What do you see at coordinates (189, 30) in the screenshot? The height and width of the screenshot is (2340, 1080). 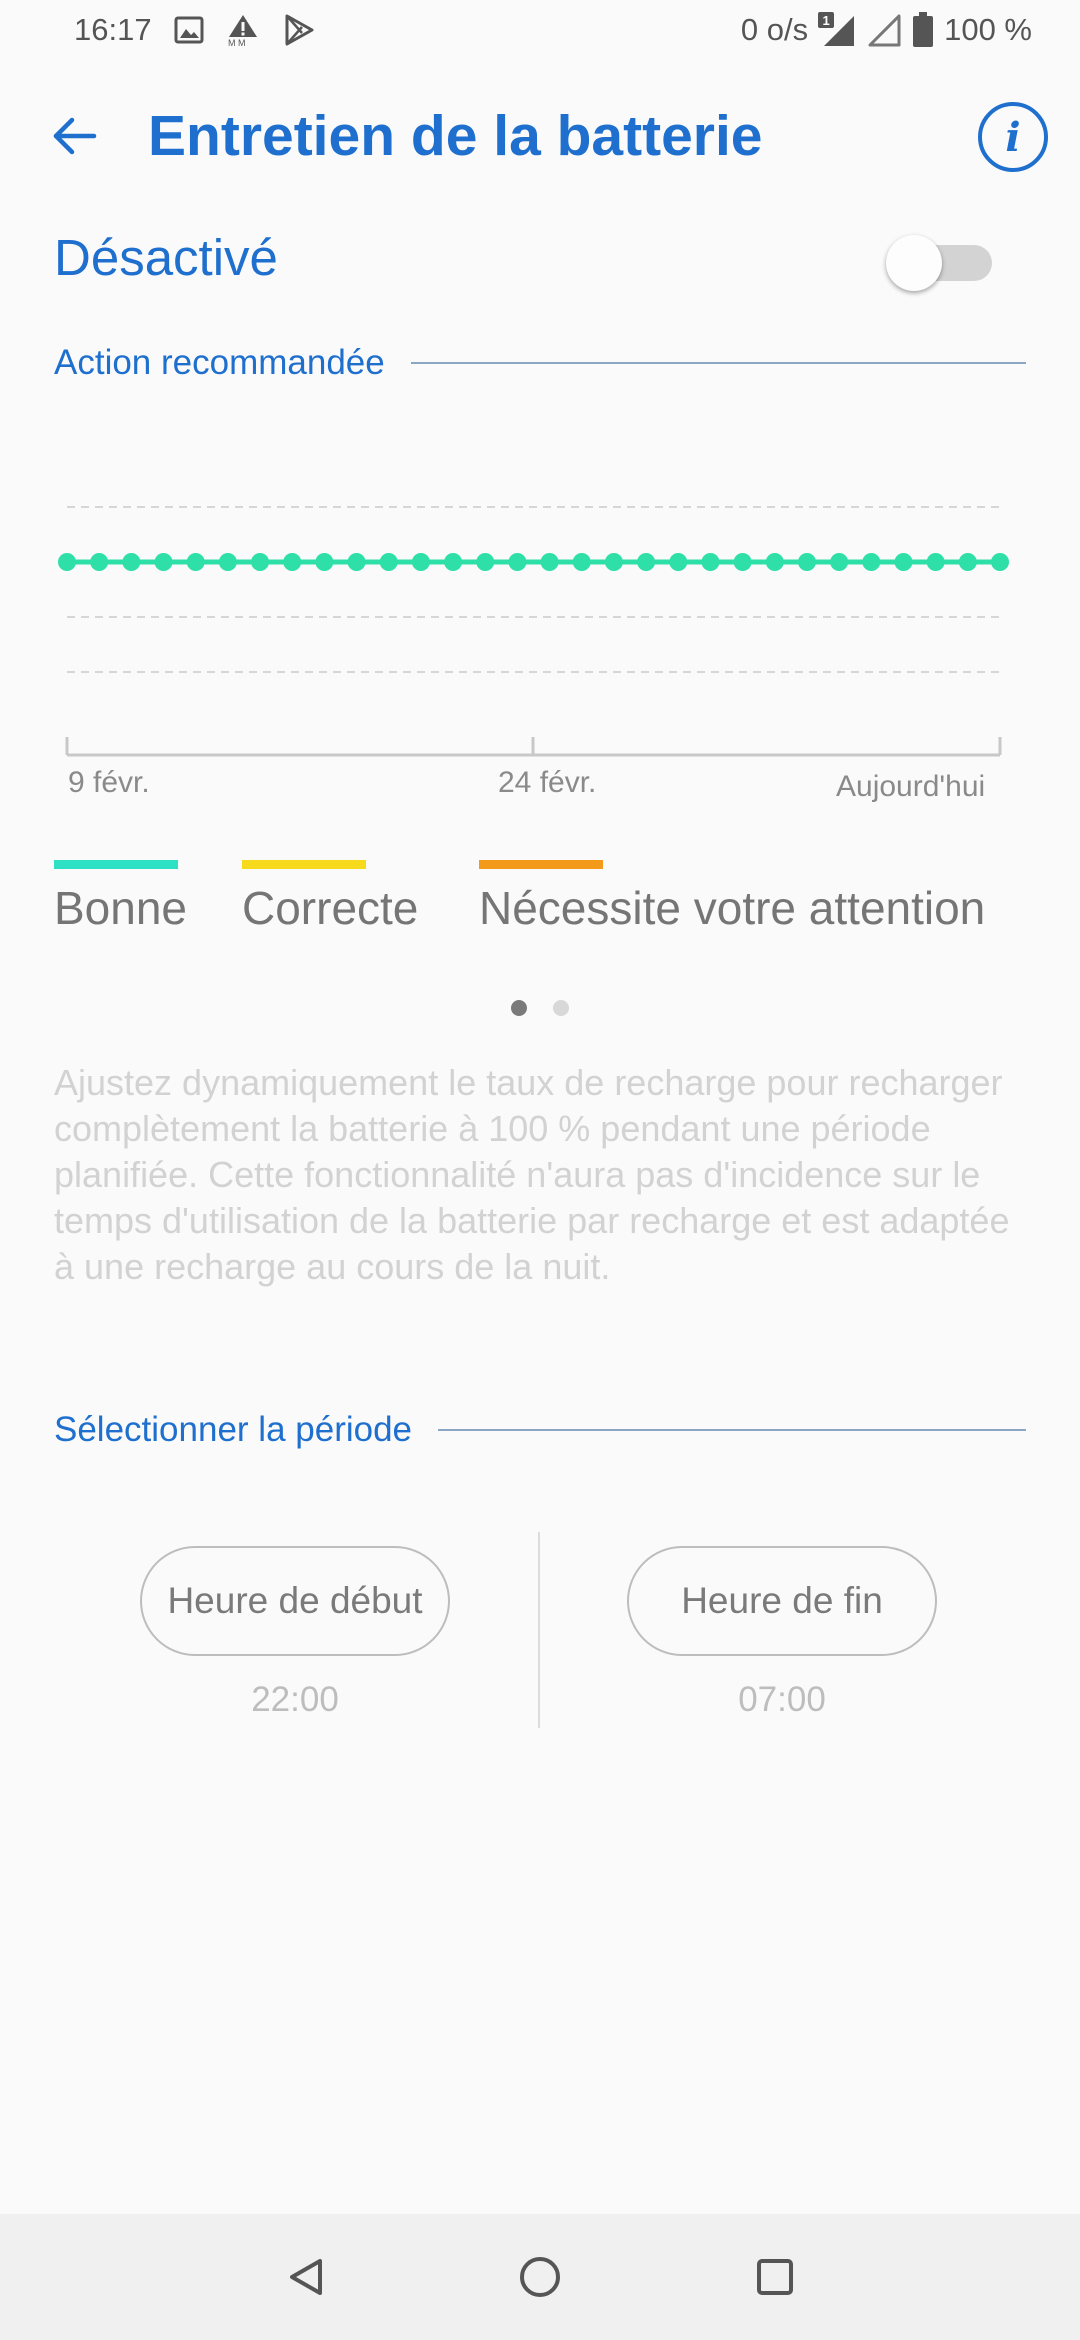 I see `image-icon` at bounding box center [189, 30].